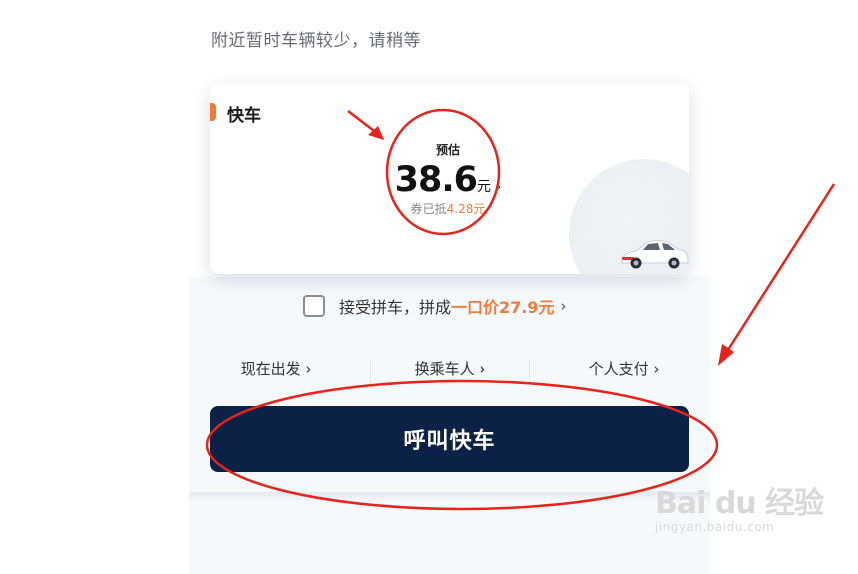 The image size is (858, 574). I want to click on call-car-button: 呼叫快车, so click(449, 439).